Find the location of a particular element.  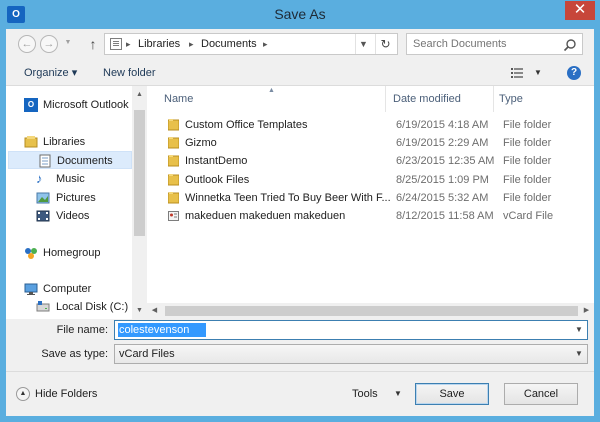

forward-arrow-icon: → is located at coordinates (49, 44).